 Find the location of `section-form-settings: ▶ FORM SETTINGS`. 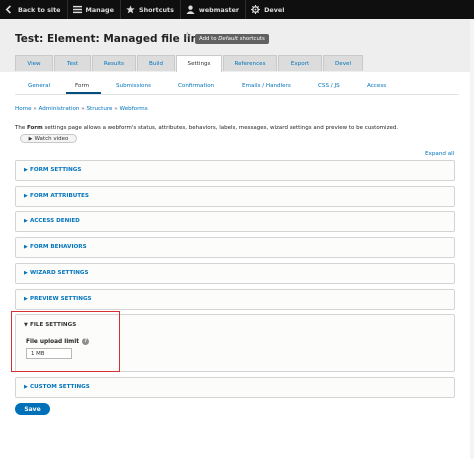

section-form-settings: ▶ FORM SETTINGS is located at coordinates (235, 170).